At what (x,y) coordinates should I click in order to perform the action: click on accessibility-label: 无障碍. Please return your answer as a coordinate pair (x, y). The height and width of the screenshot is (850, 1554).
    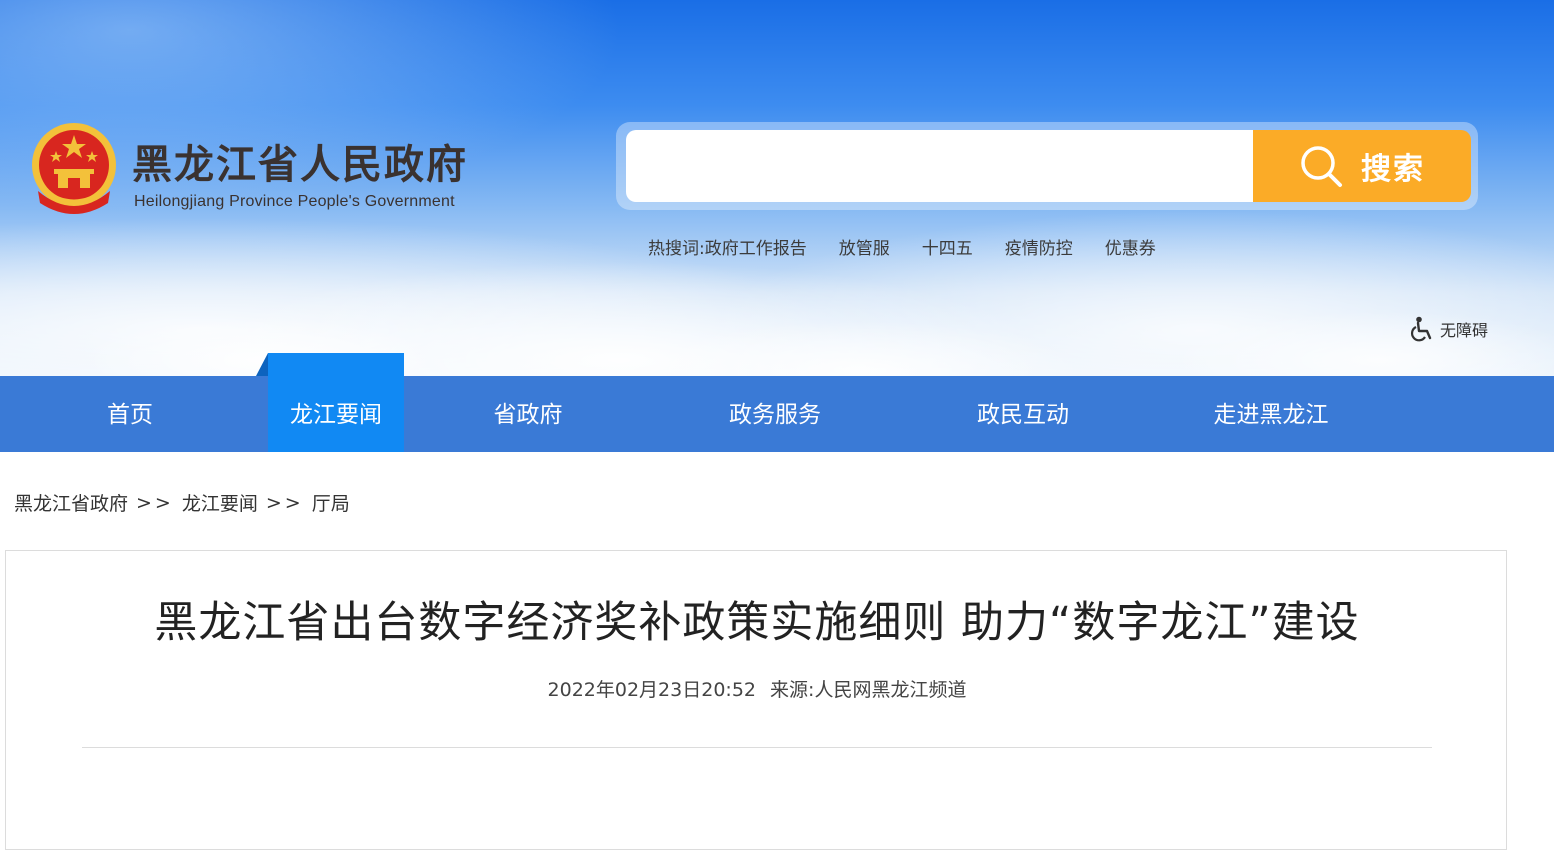
    Looking at the image, I should click on (1464, 330).